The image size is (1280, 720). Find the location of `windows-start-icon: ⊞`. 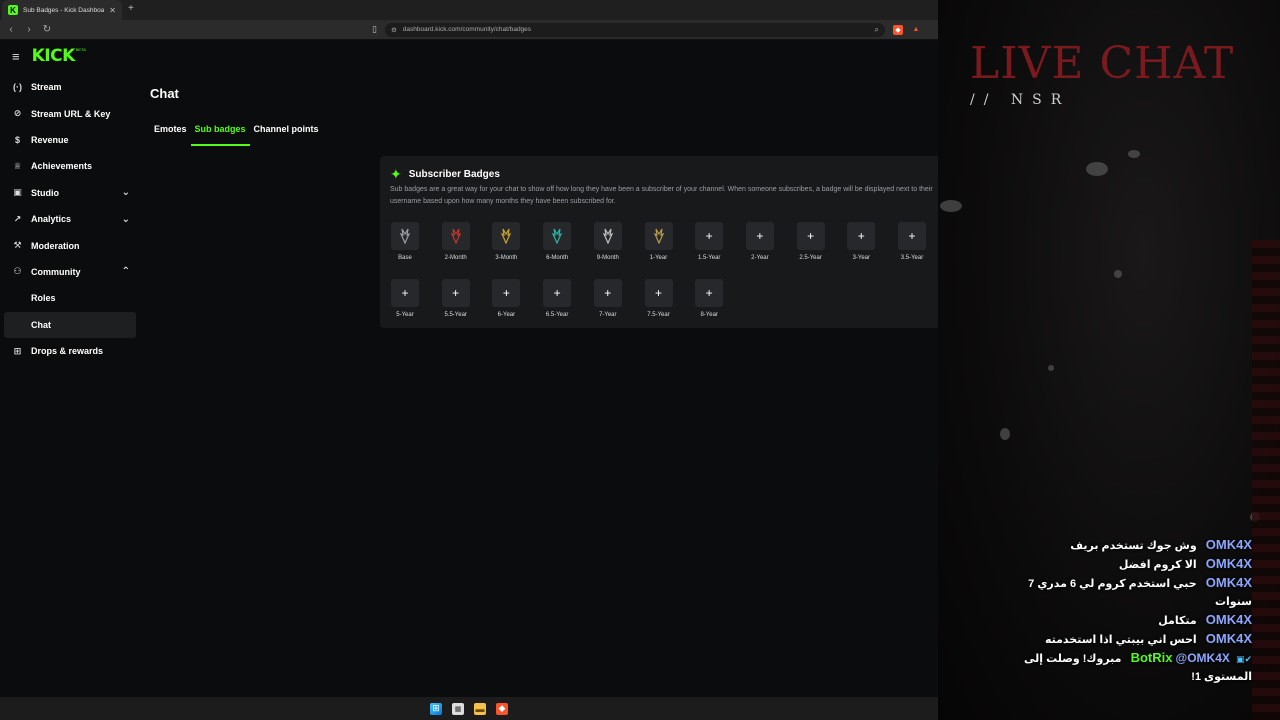

windows-start-icon: ⊞ is located at coordinates (436, 708).